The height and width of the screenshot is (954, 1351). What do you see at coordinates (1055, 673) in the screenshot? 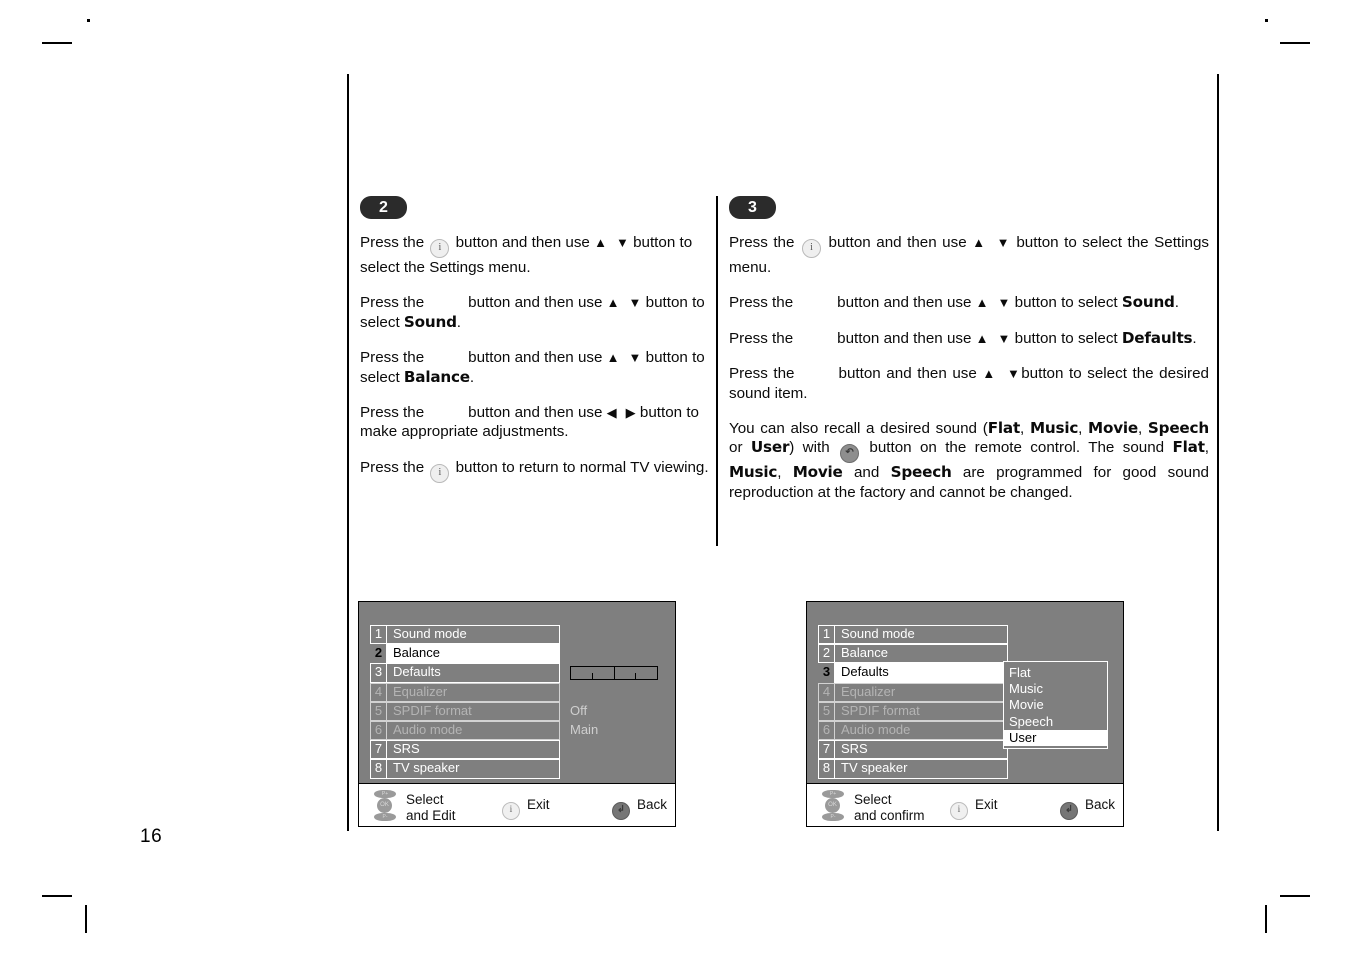
I see `defaults-popup-item: Flat` at bounding box center [1055, 673].